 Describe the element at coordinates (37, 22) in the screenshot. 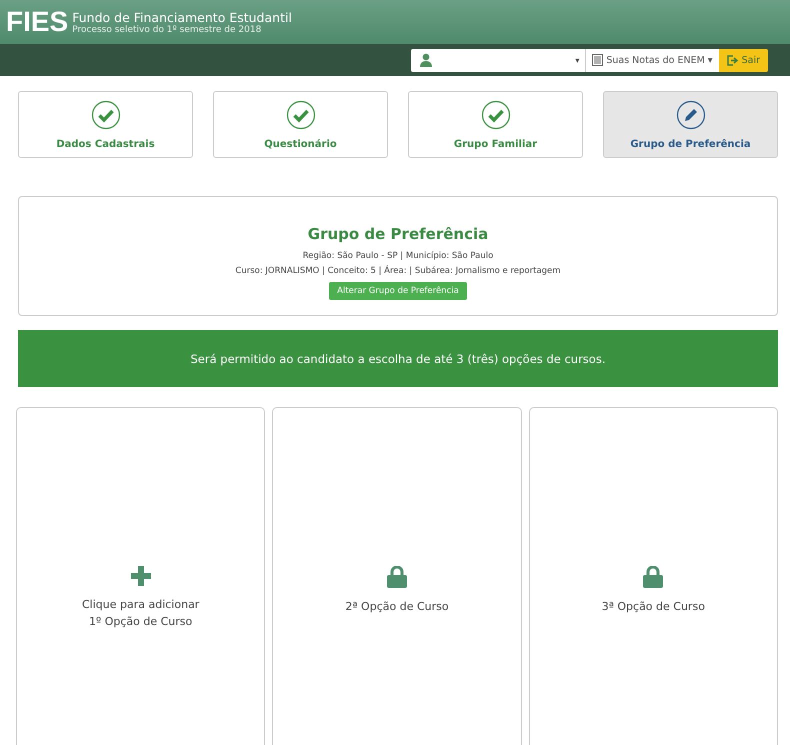

I see `logo-text: FIES` at that location.